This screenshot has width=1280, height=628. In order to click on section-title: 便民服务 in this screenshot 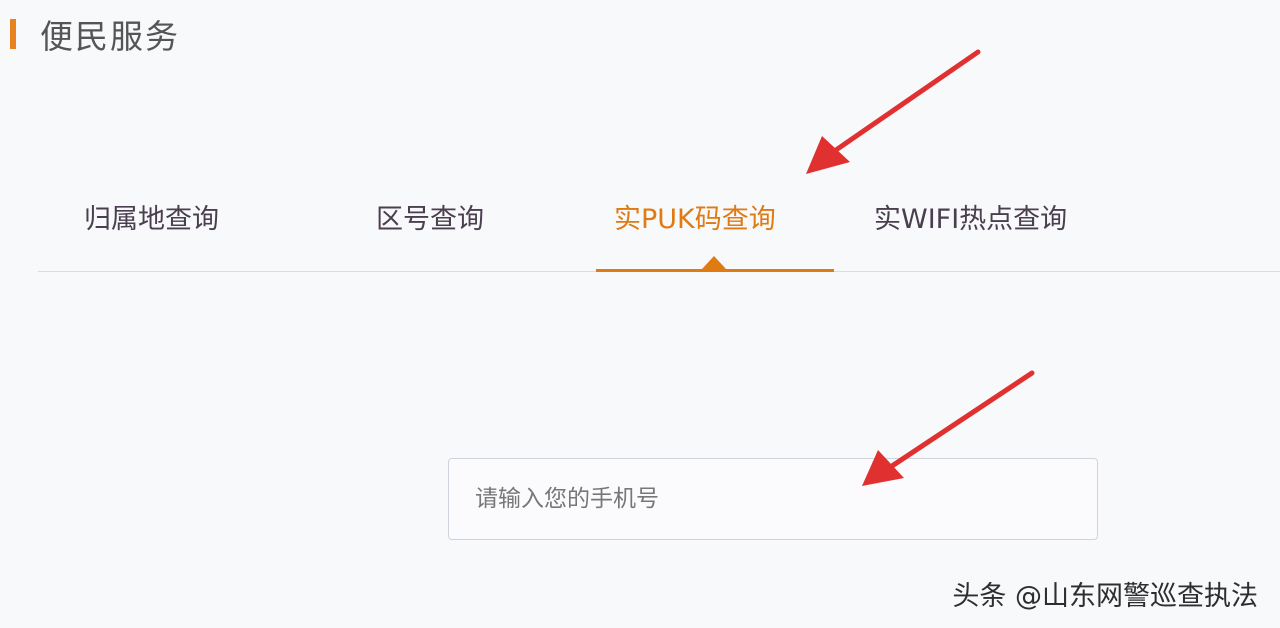, I will do `click(110, 36)`.